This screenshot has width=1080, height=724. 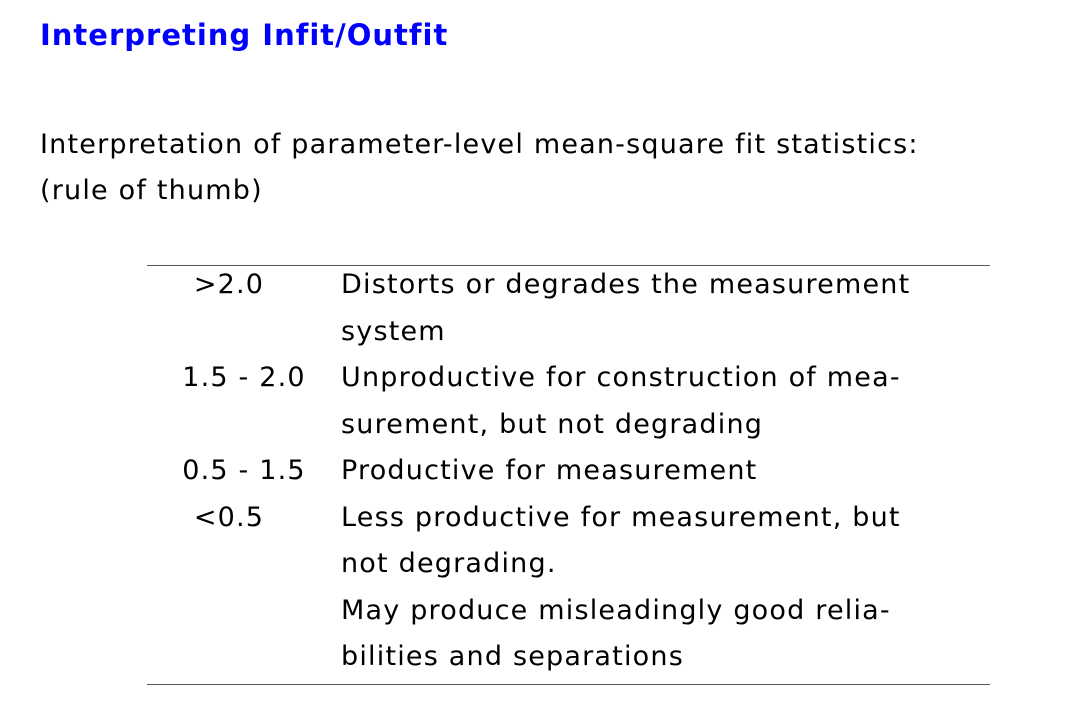 What do you see at coordinates (244, 470) in the screenshot?
I see `range-cell: 0.5 - 1.5` at bounding box center [244, 470].